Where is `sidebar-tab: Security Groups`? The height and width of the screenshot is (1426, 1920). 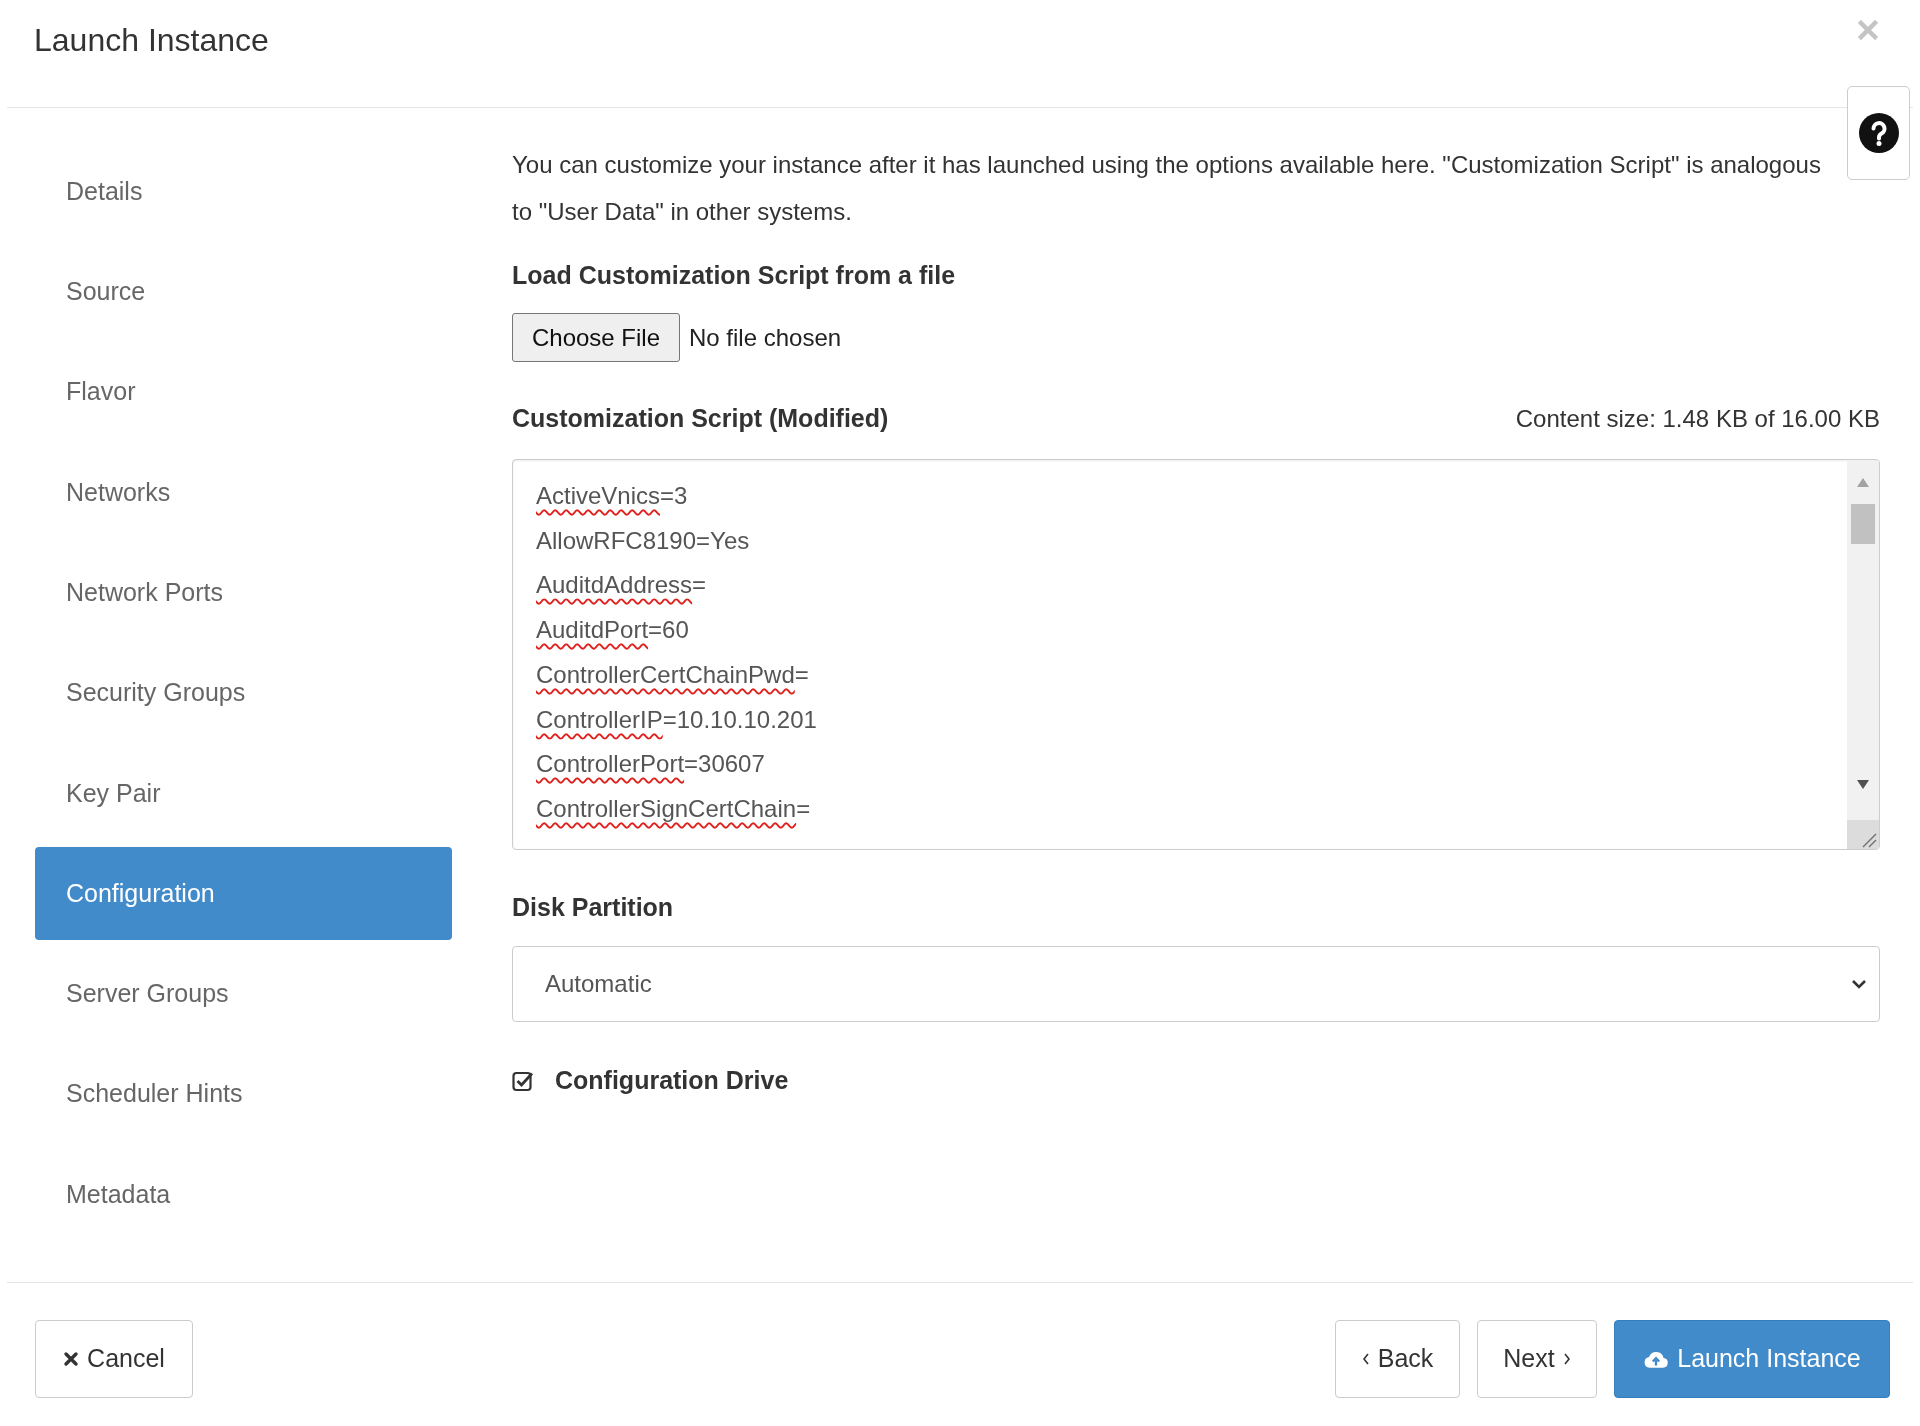
sidebar-tab: Security Groups is located at coordinates (243, 693).